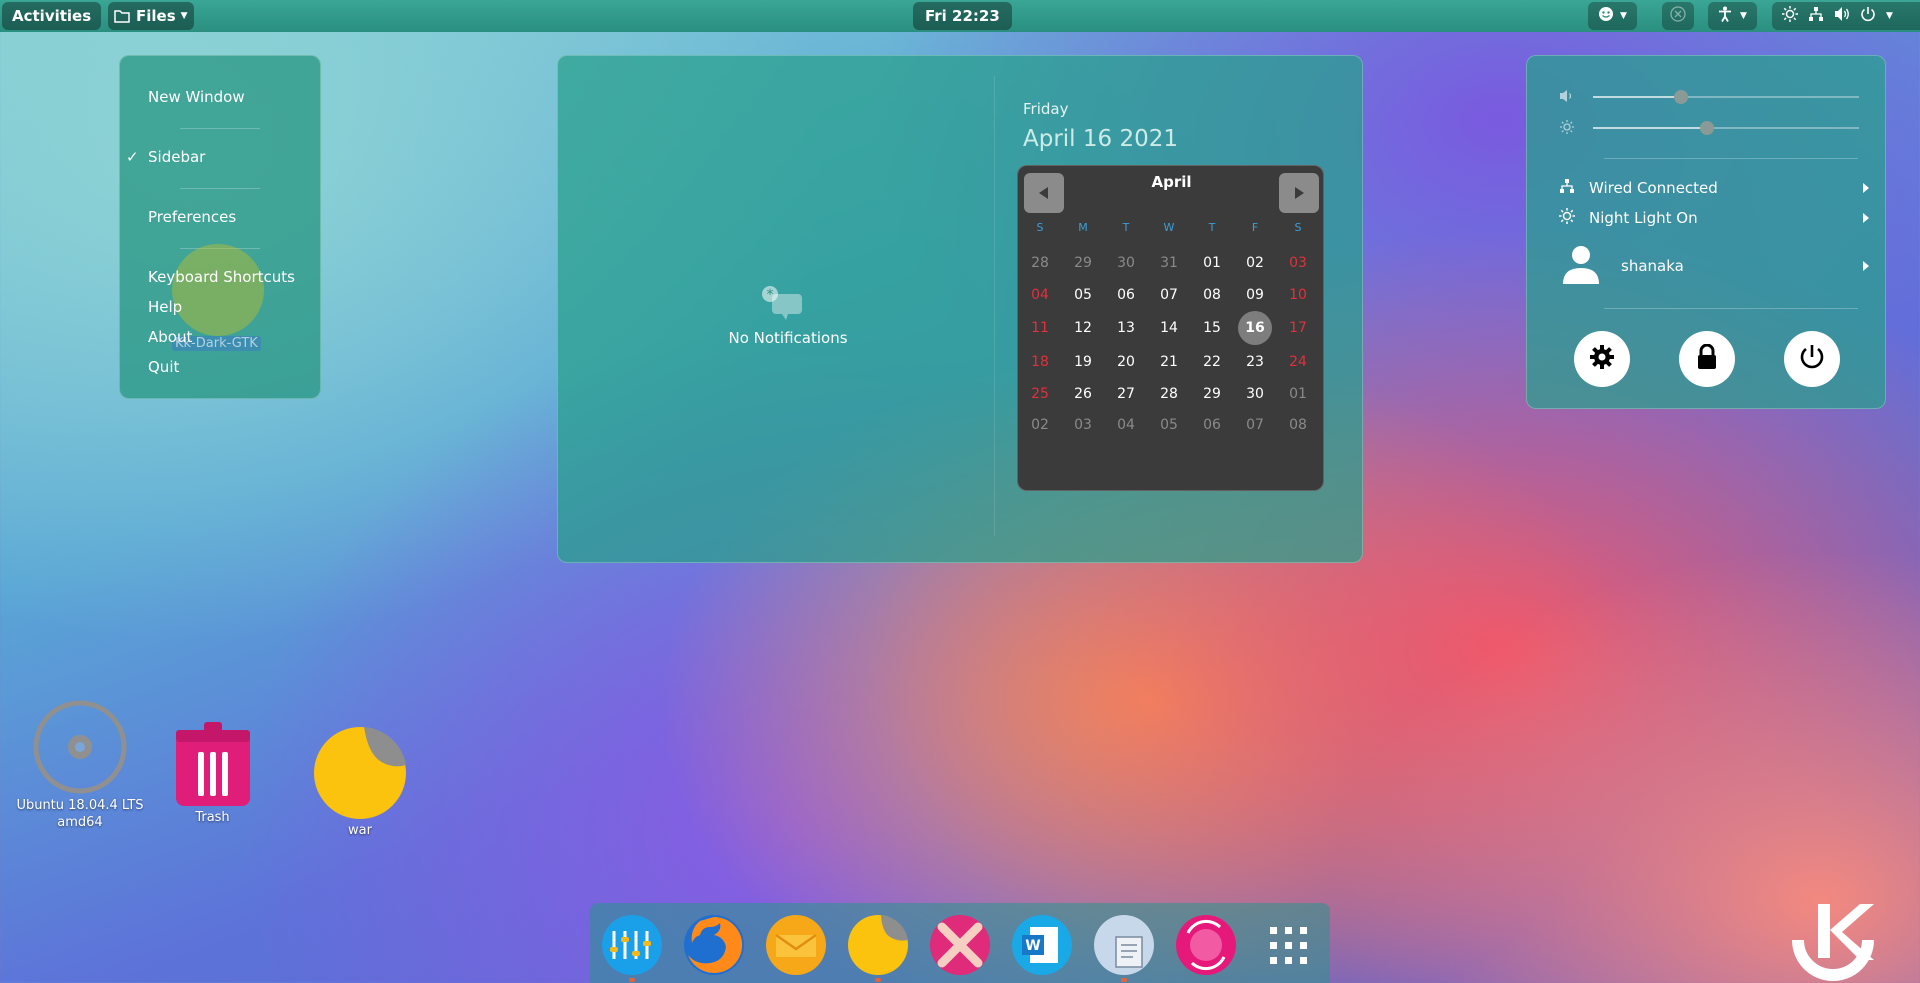 The width and height of the screenshot is (1920, 983). What do you see at coordinates (1040, 362) in the screenshot?
I see `calendar-day: 18` at bounding box center [1040, 362].